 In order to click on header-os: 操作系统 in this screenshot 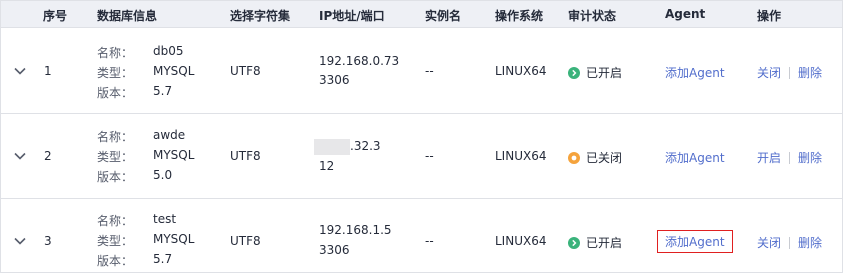, I will do `click(519, 16)`.